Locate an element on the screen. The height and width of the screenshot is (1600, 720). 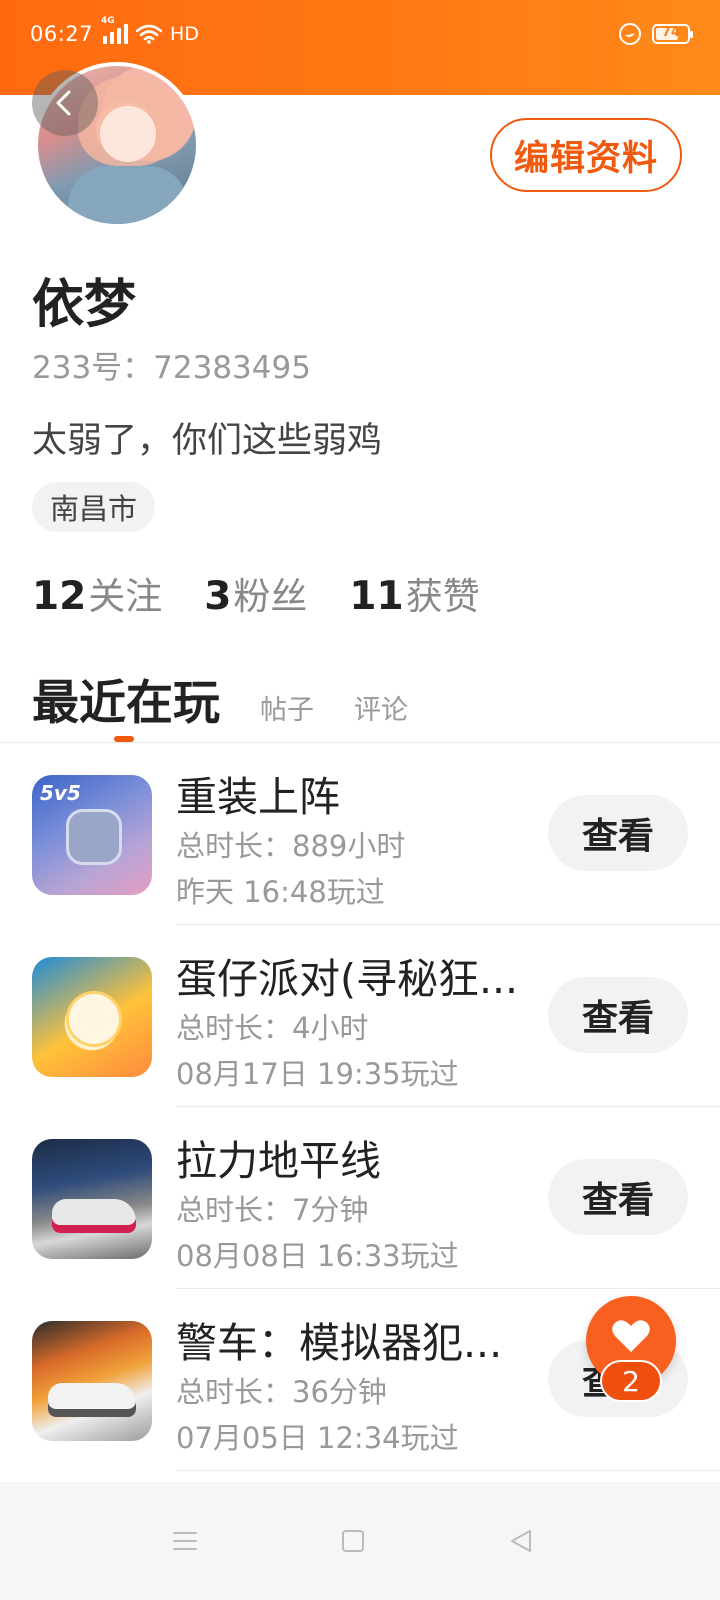
menu-button is located at coordinates (185, 1541).